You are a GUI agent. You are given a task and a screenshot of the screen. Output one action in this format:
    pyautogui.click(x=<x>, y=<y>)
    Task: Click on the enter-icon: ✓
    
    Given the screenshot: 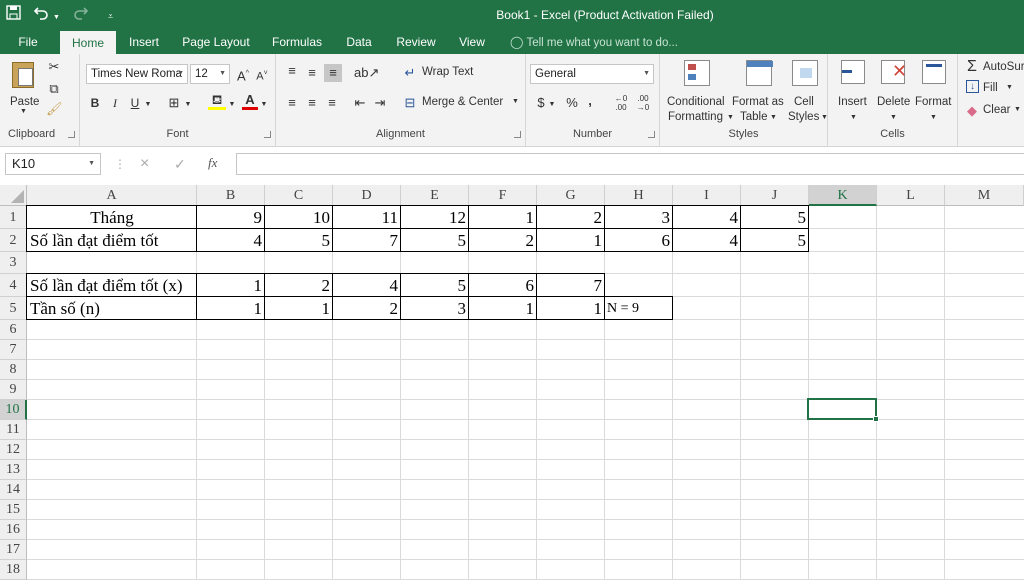 What is the action you would take?
    pyautogui.click(x=180, y=164)
    